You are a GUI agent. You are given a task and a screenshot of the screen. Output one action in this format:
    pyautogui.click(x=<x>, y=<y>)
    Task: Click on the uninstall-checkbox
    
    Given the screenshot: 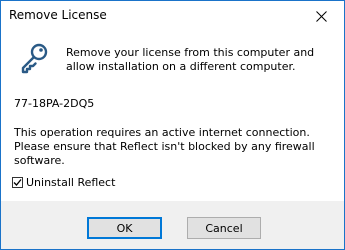 What is the action you would take?
    pyautogui.click(x=17, y=182)
    